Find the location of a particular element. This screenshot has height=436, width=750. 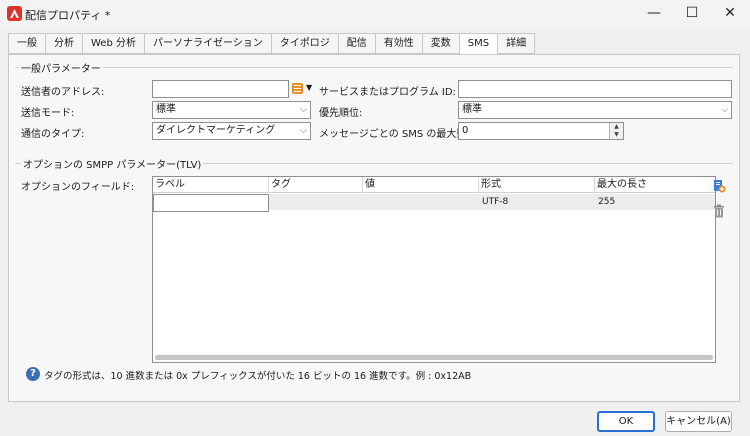

general-group-divider is located at coordinates (374, 67).